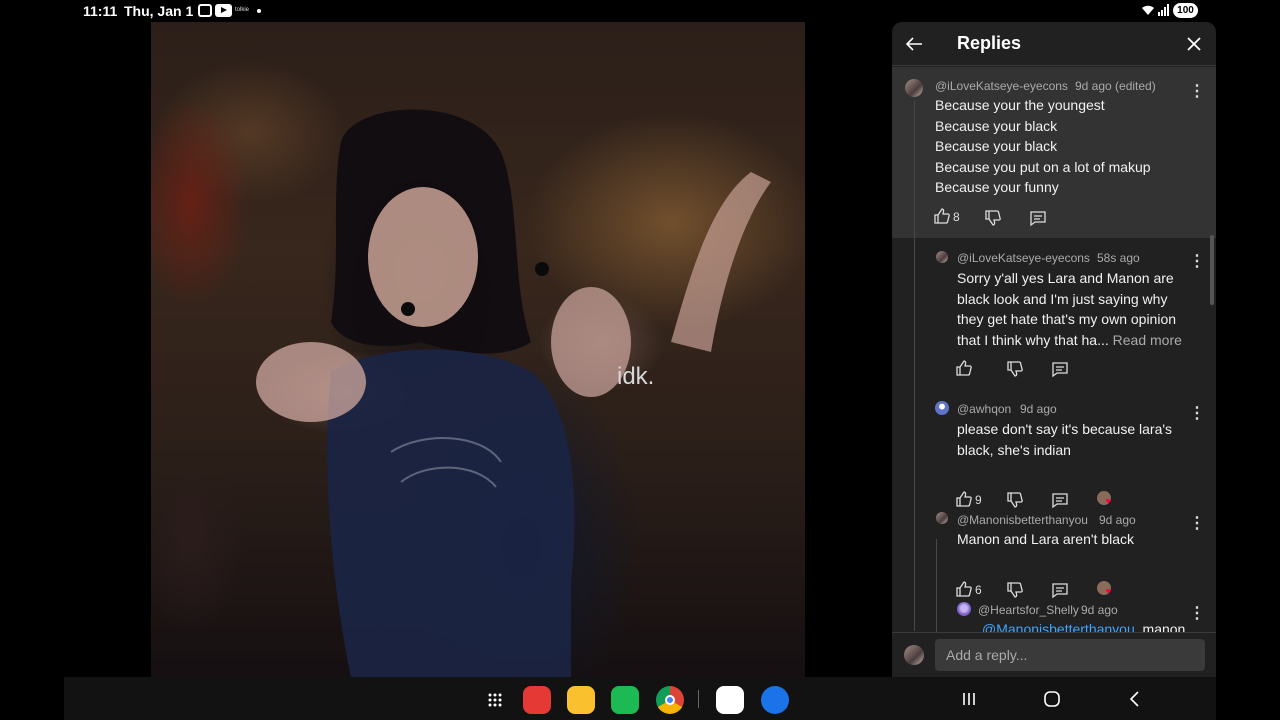 The image size is (1280, 720). What do you see at coordinates (775, 700) in the screenshot?
I see `messages-app-icon` at bounding box center [775, 700].